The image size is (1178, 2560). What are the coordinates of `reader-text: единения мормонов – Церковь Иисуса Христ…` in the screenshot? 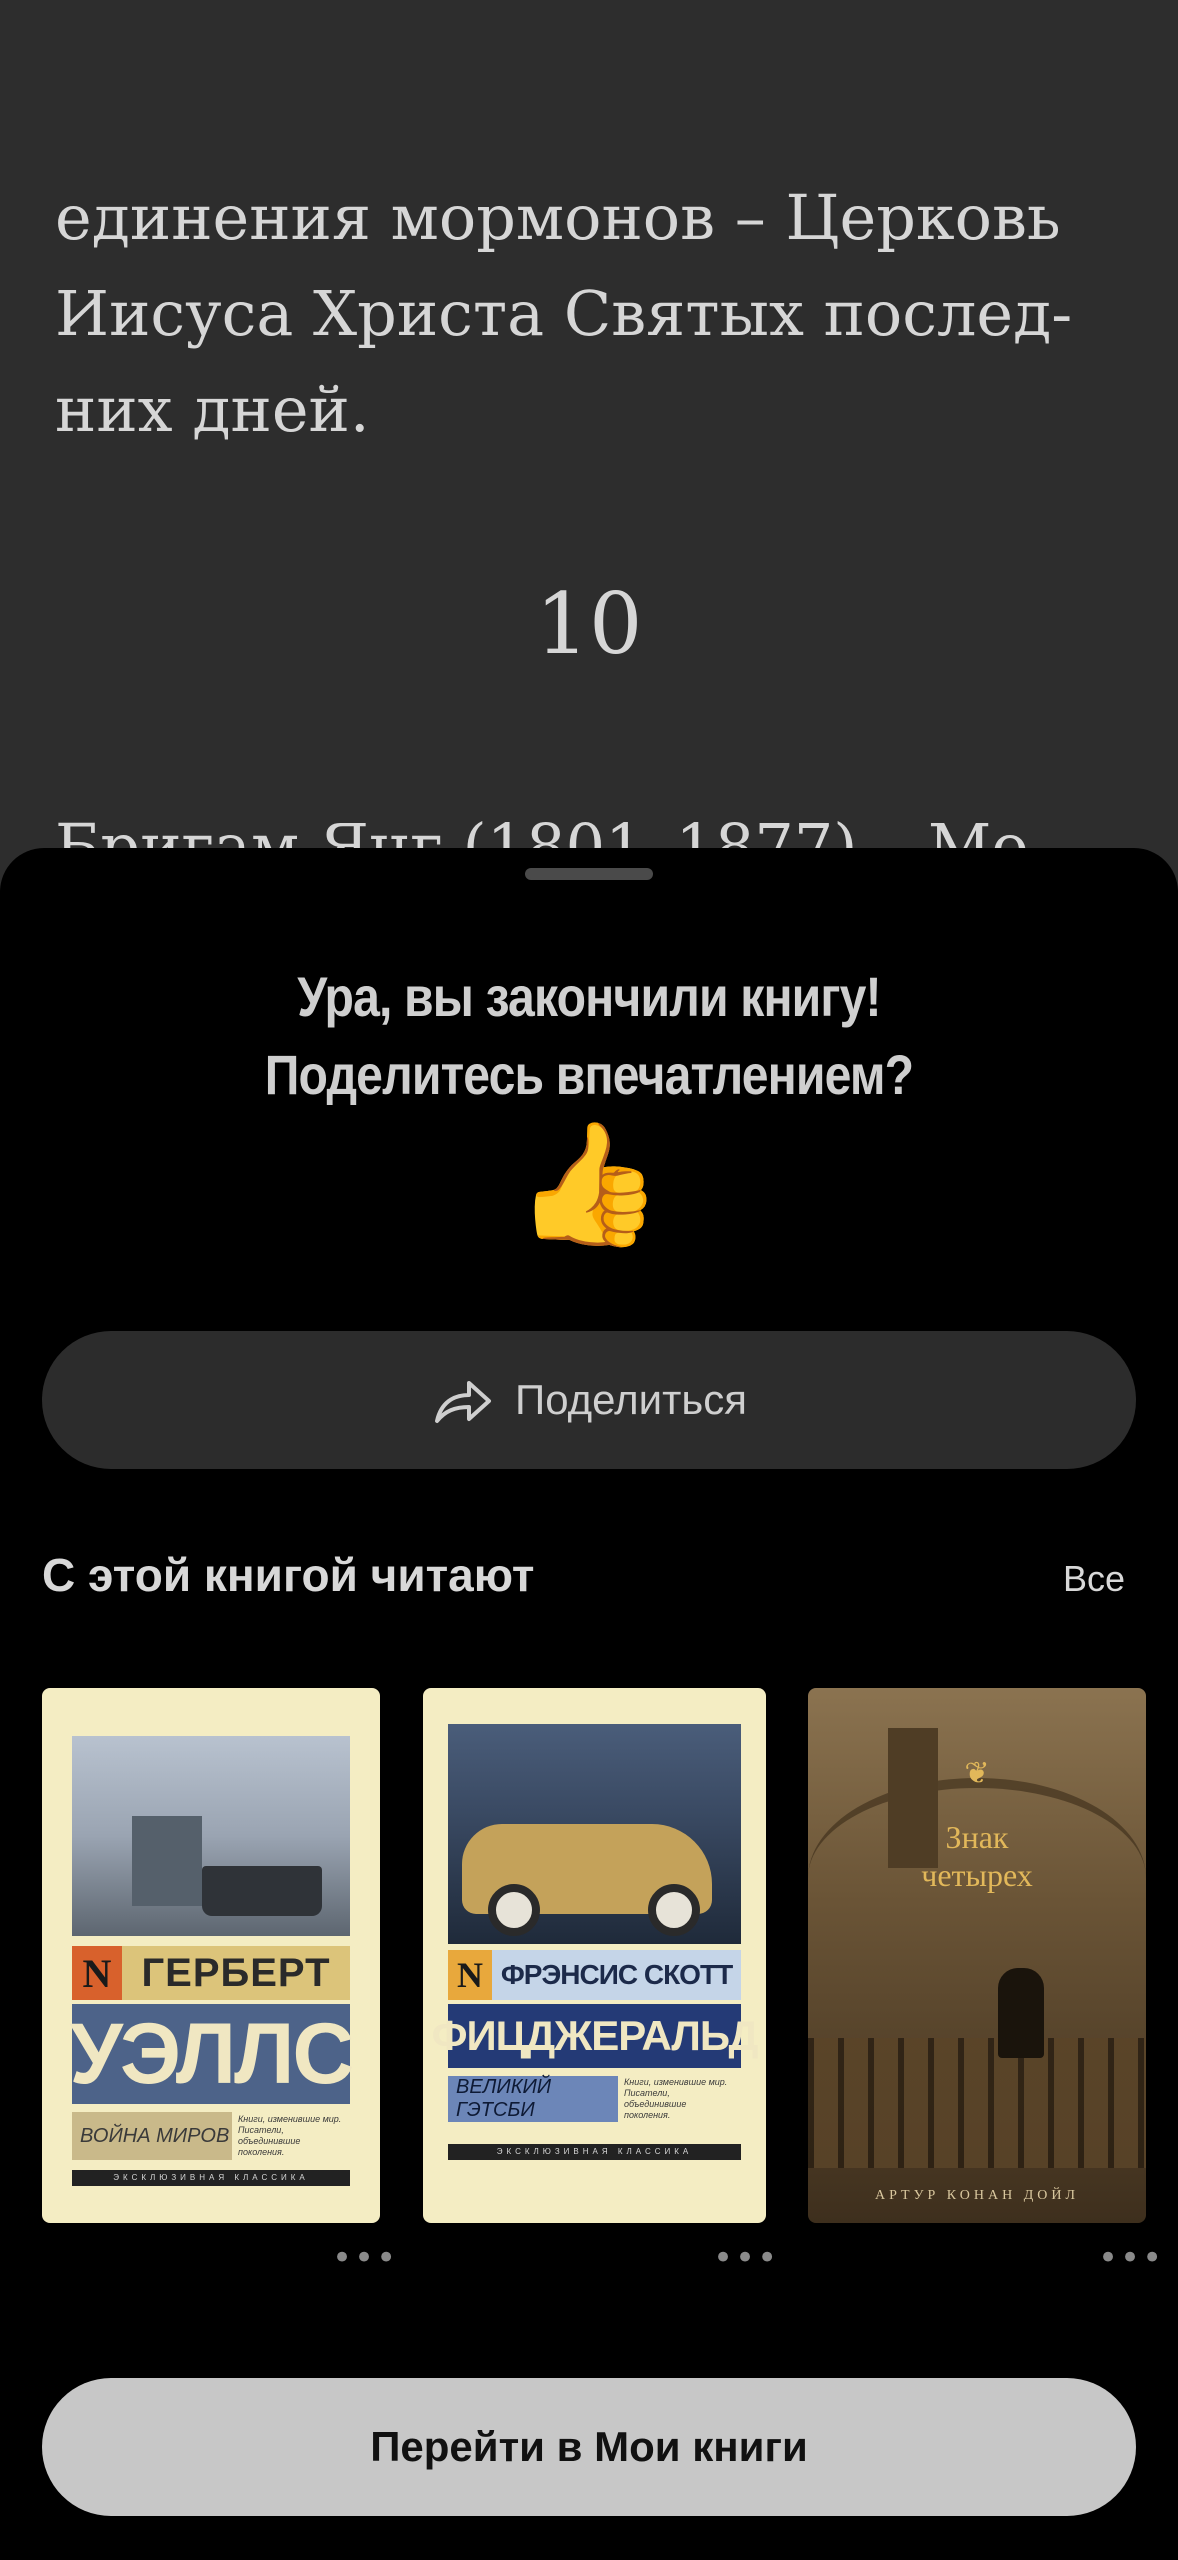 It's located at (564, 313).